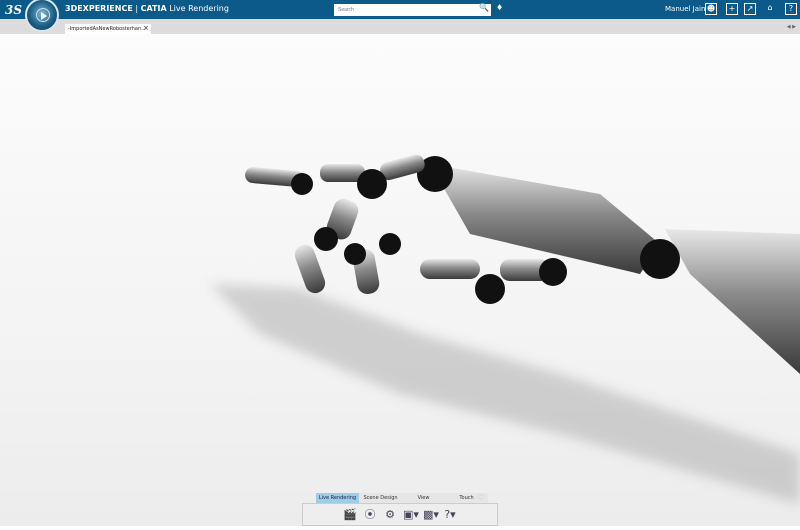  Describe the element at coordinates (412, 10) in the screenshot. I see `search-input` at that location.